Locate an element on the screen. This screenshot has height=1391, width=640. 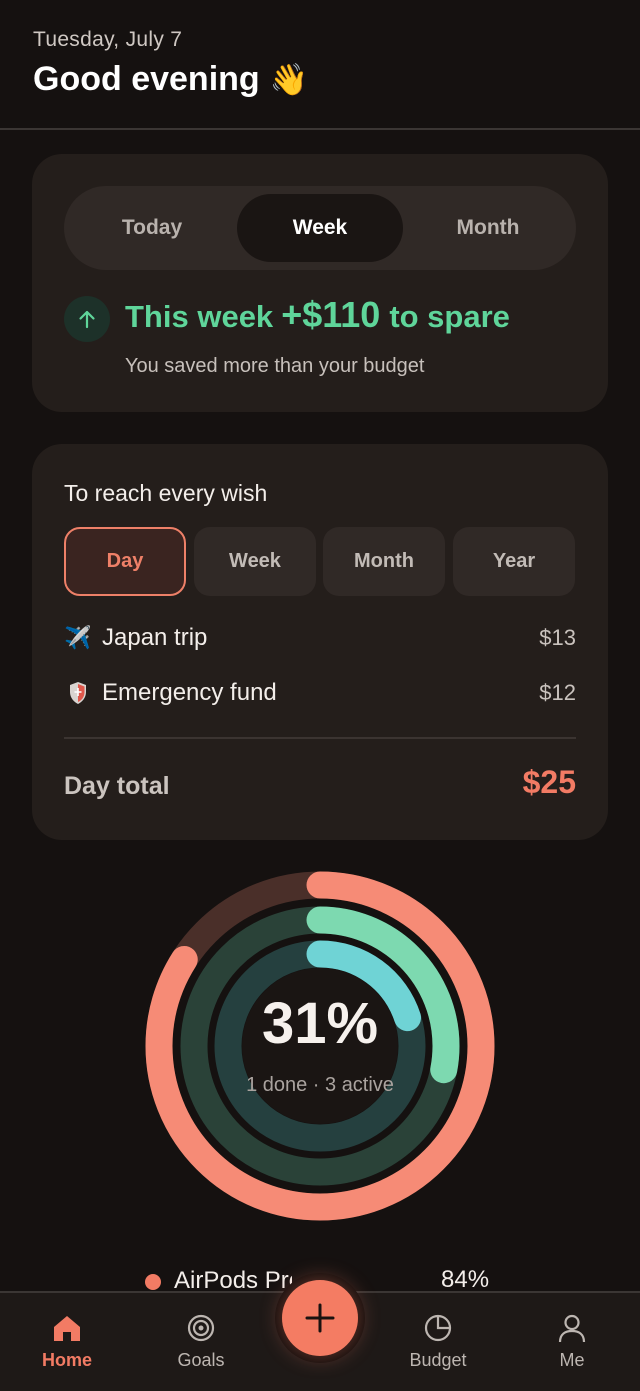
goal-row-japan-trip: ✈️ Japan trip $13 is located at coordinates (320, 638).